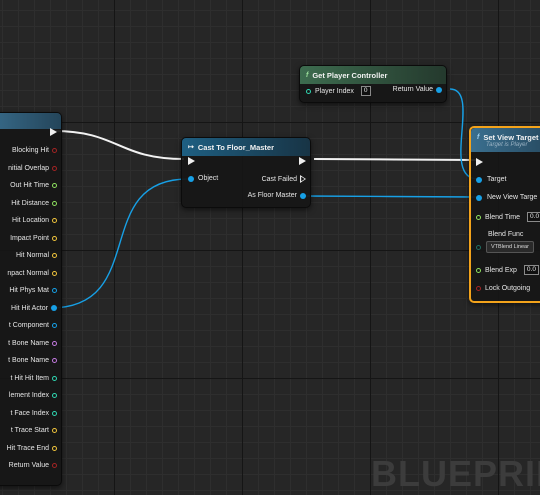 Image resolution: width=540 pixels, height=495 pixels. What do you see at coordinates (30, 150) in the screenshot?
I see `hit-pin-label: Blocking Hit` at bounding box center [30, 150].